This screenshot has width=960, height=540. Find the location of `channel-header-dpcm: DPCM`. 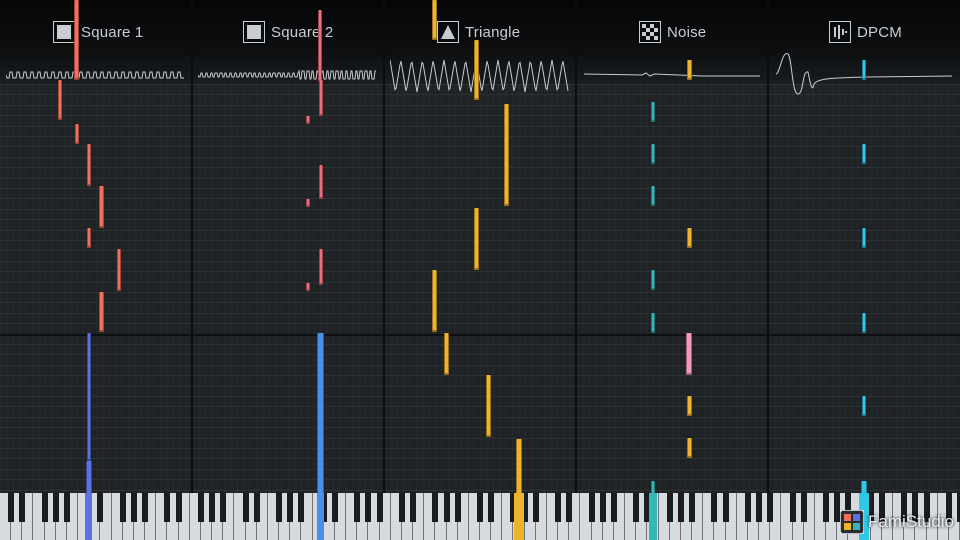

channel-header-dpcm: DPCM is located at coordinates (865, 32).